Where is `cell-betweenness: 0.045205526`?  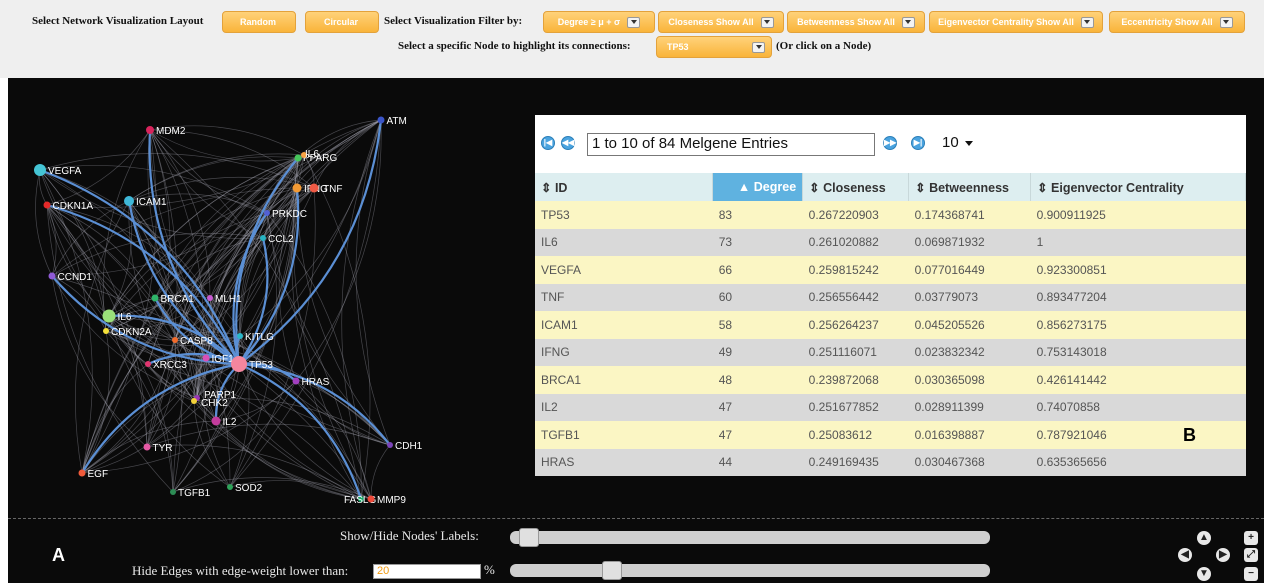
cell-betweenness: 0.045205526 is located at coordinates (969, 325).